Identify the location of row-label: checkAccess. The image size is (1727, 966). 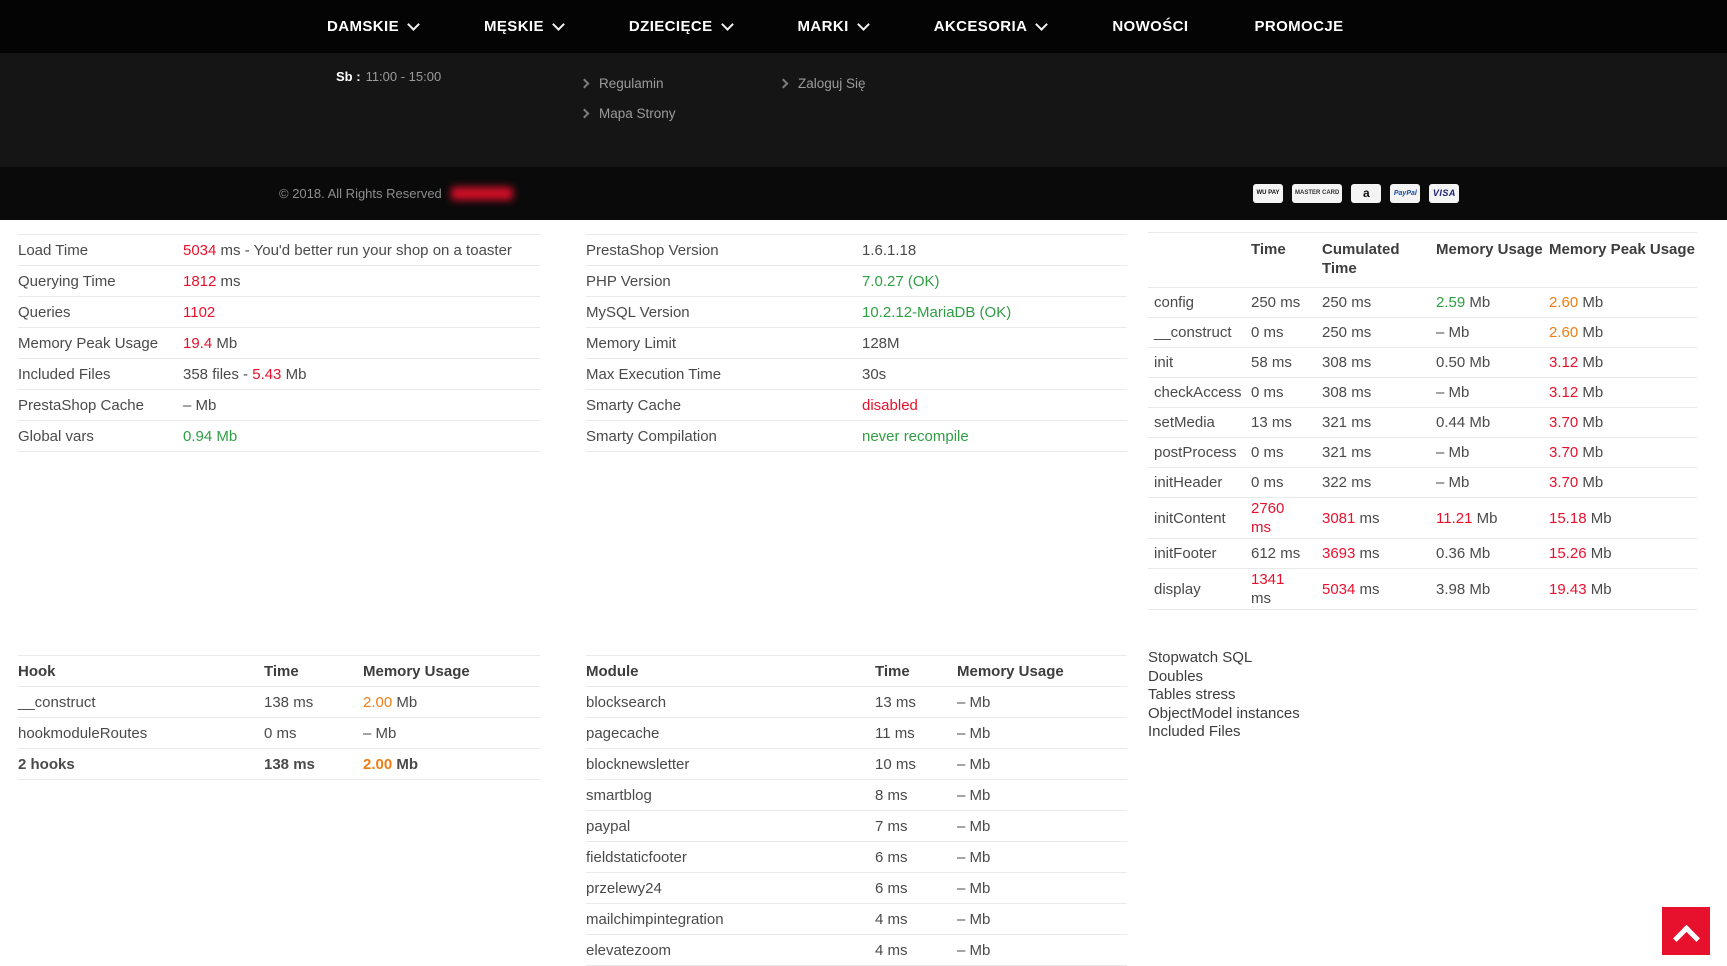
(1198, 392).